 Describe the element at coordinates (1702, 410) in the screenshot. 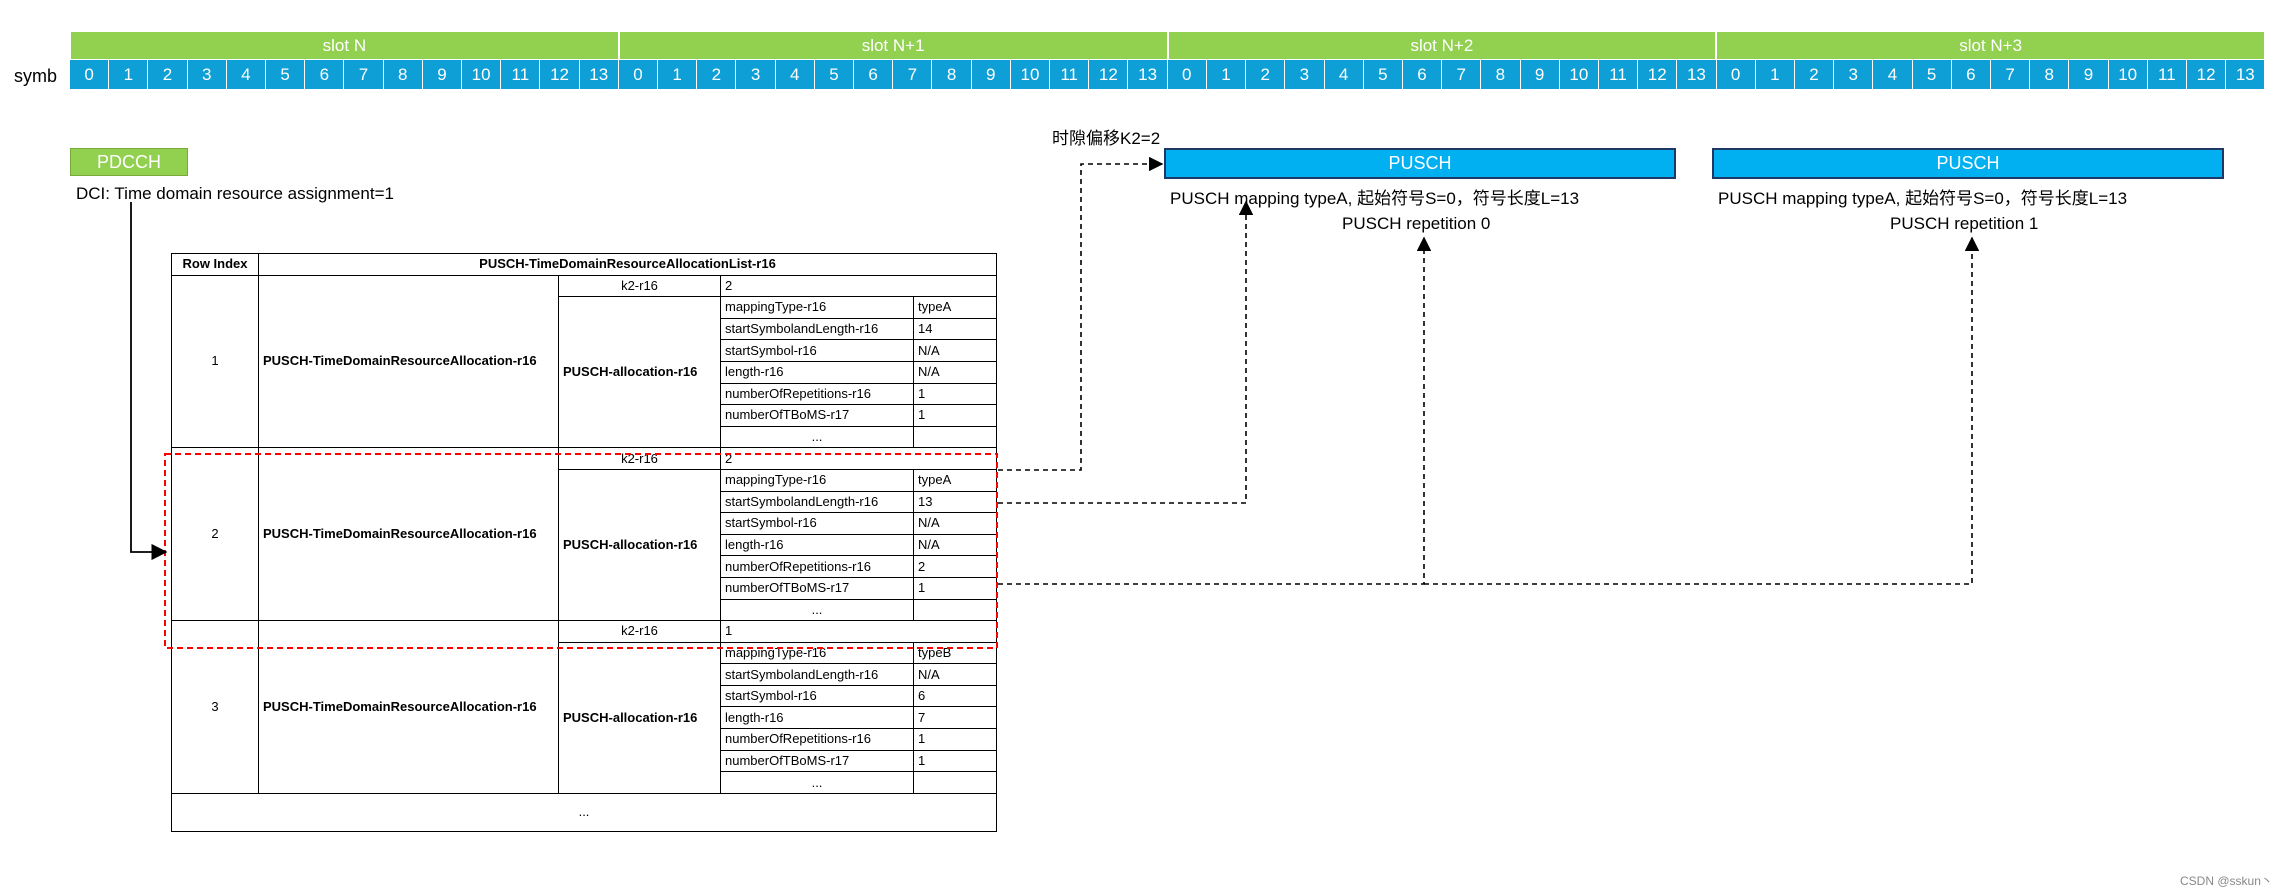

I see `repetitions-to-pusch-1-arrow` at that location.